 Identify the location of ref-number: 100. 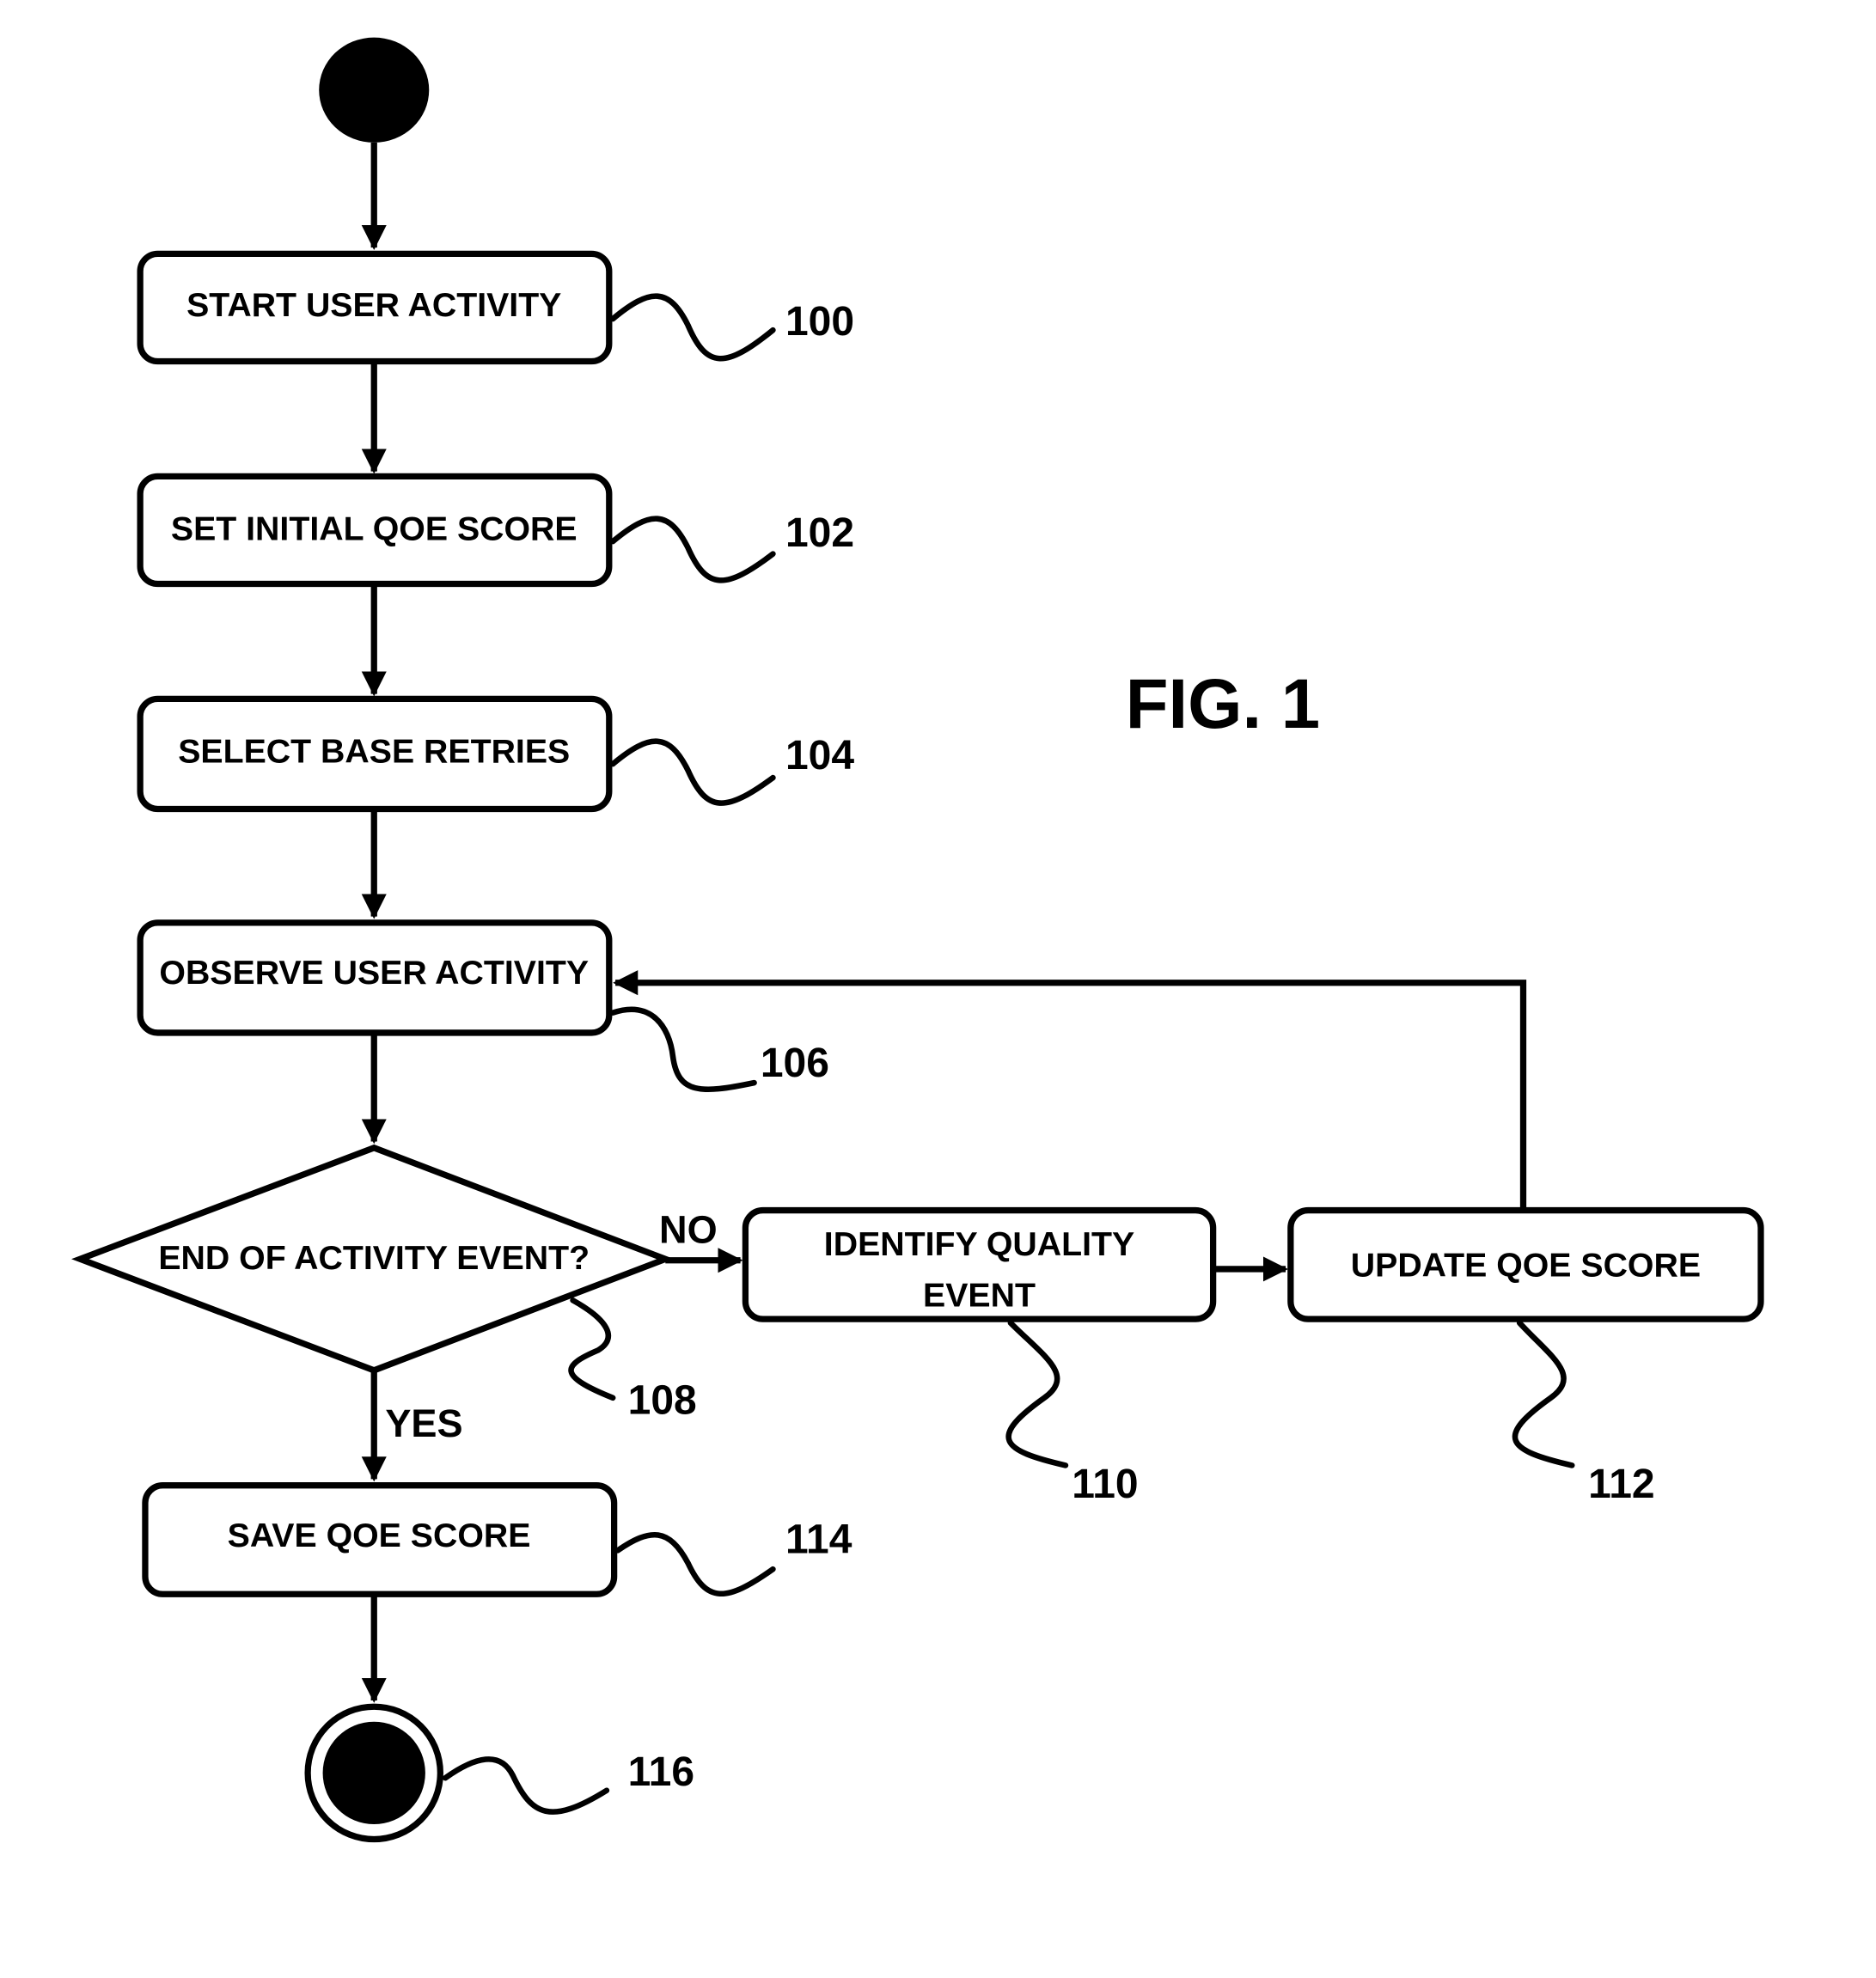
(819, 322).